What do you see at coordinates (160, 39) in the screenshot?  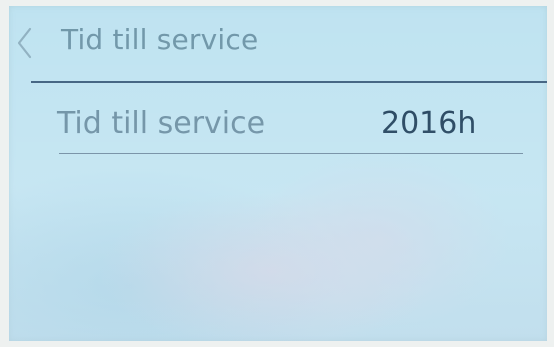 I see `page-title: Tid till service` at bounding box center [160, 39].